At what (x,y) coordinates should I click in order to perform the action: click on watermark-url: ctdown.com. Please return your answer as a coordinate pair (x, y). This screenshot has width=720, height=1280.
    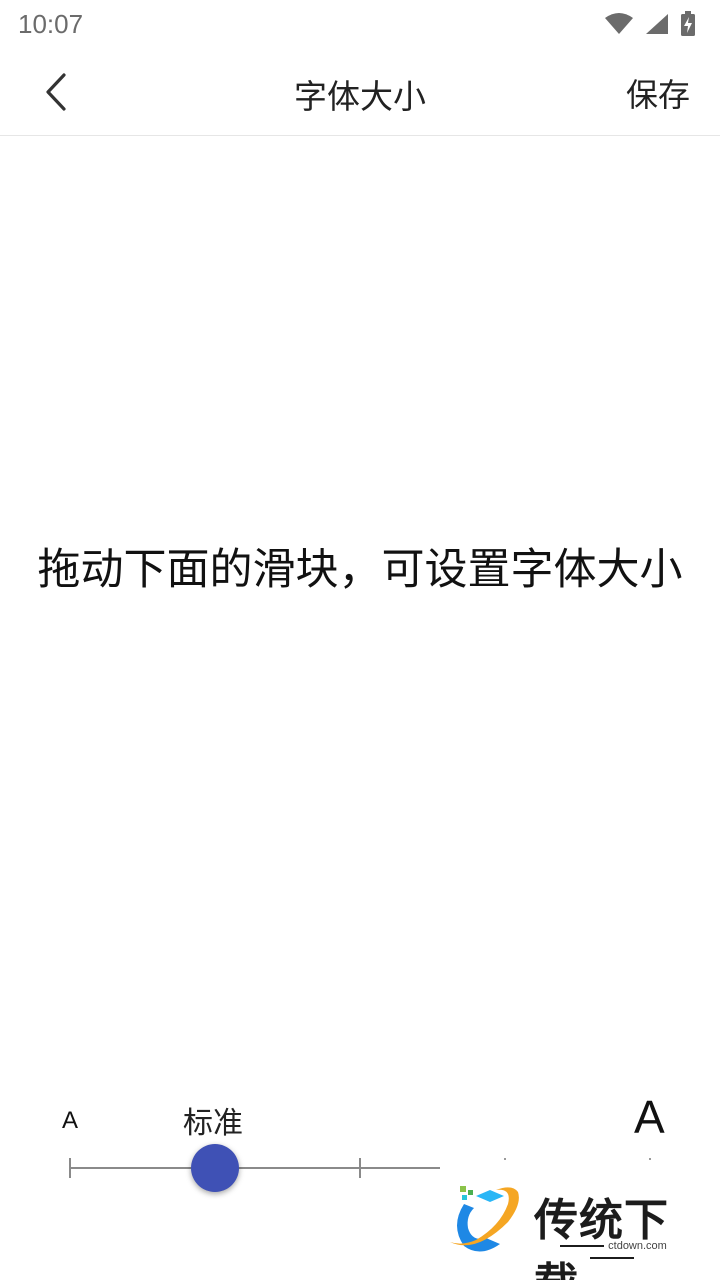
    Looking at the image, I should click on (637, 1246).